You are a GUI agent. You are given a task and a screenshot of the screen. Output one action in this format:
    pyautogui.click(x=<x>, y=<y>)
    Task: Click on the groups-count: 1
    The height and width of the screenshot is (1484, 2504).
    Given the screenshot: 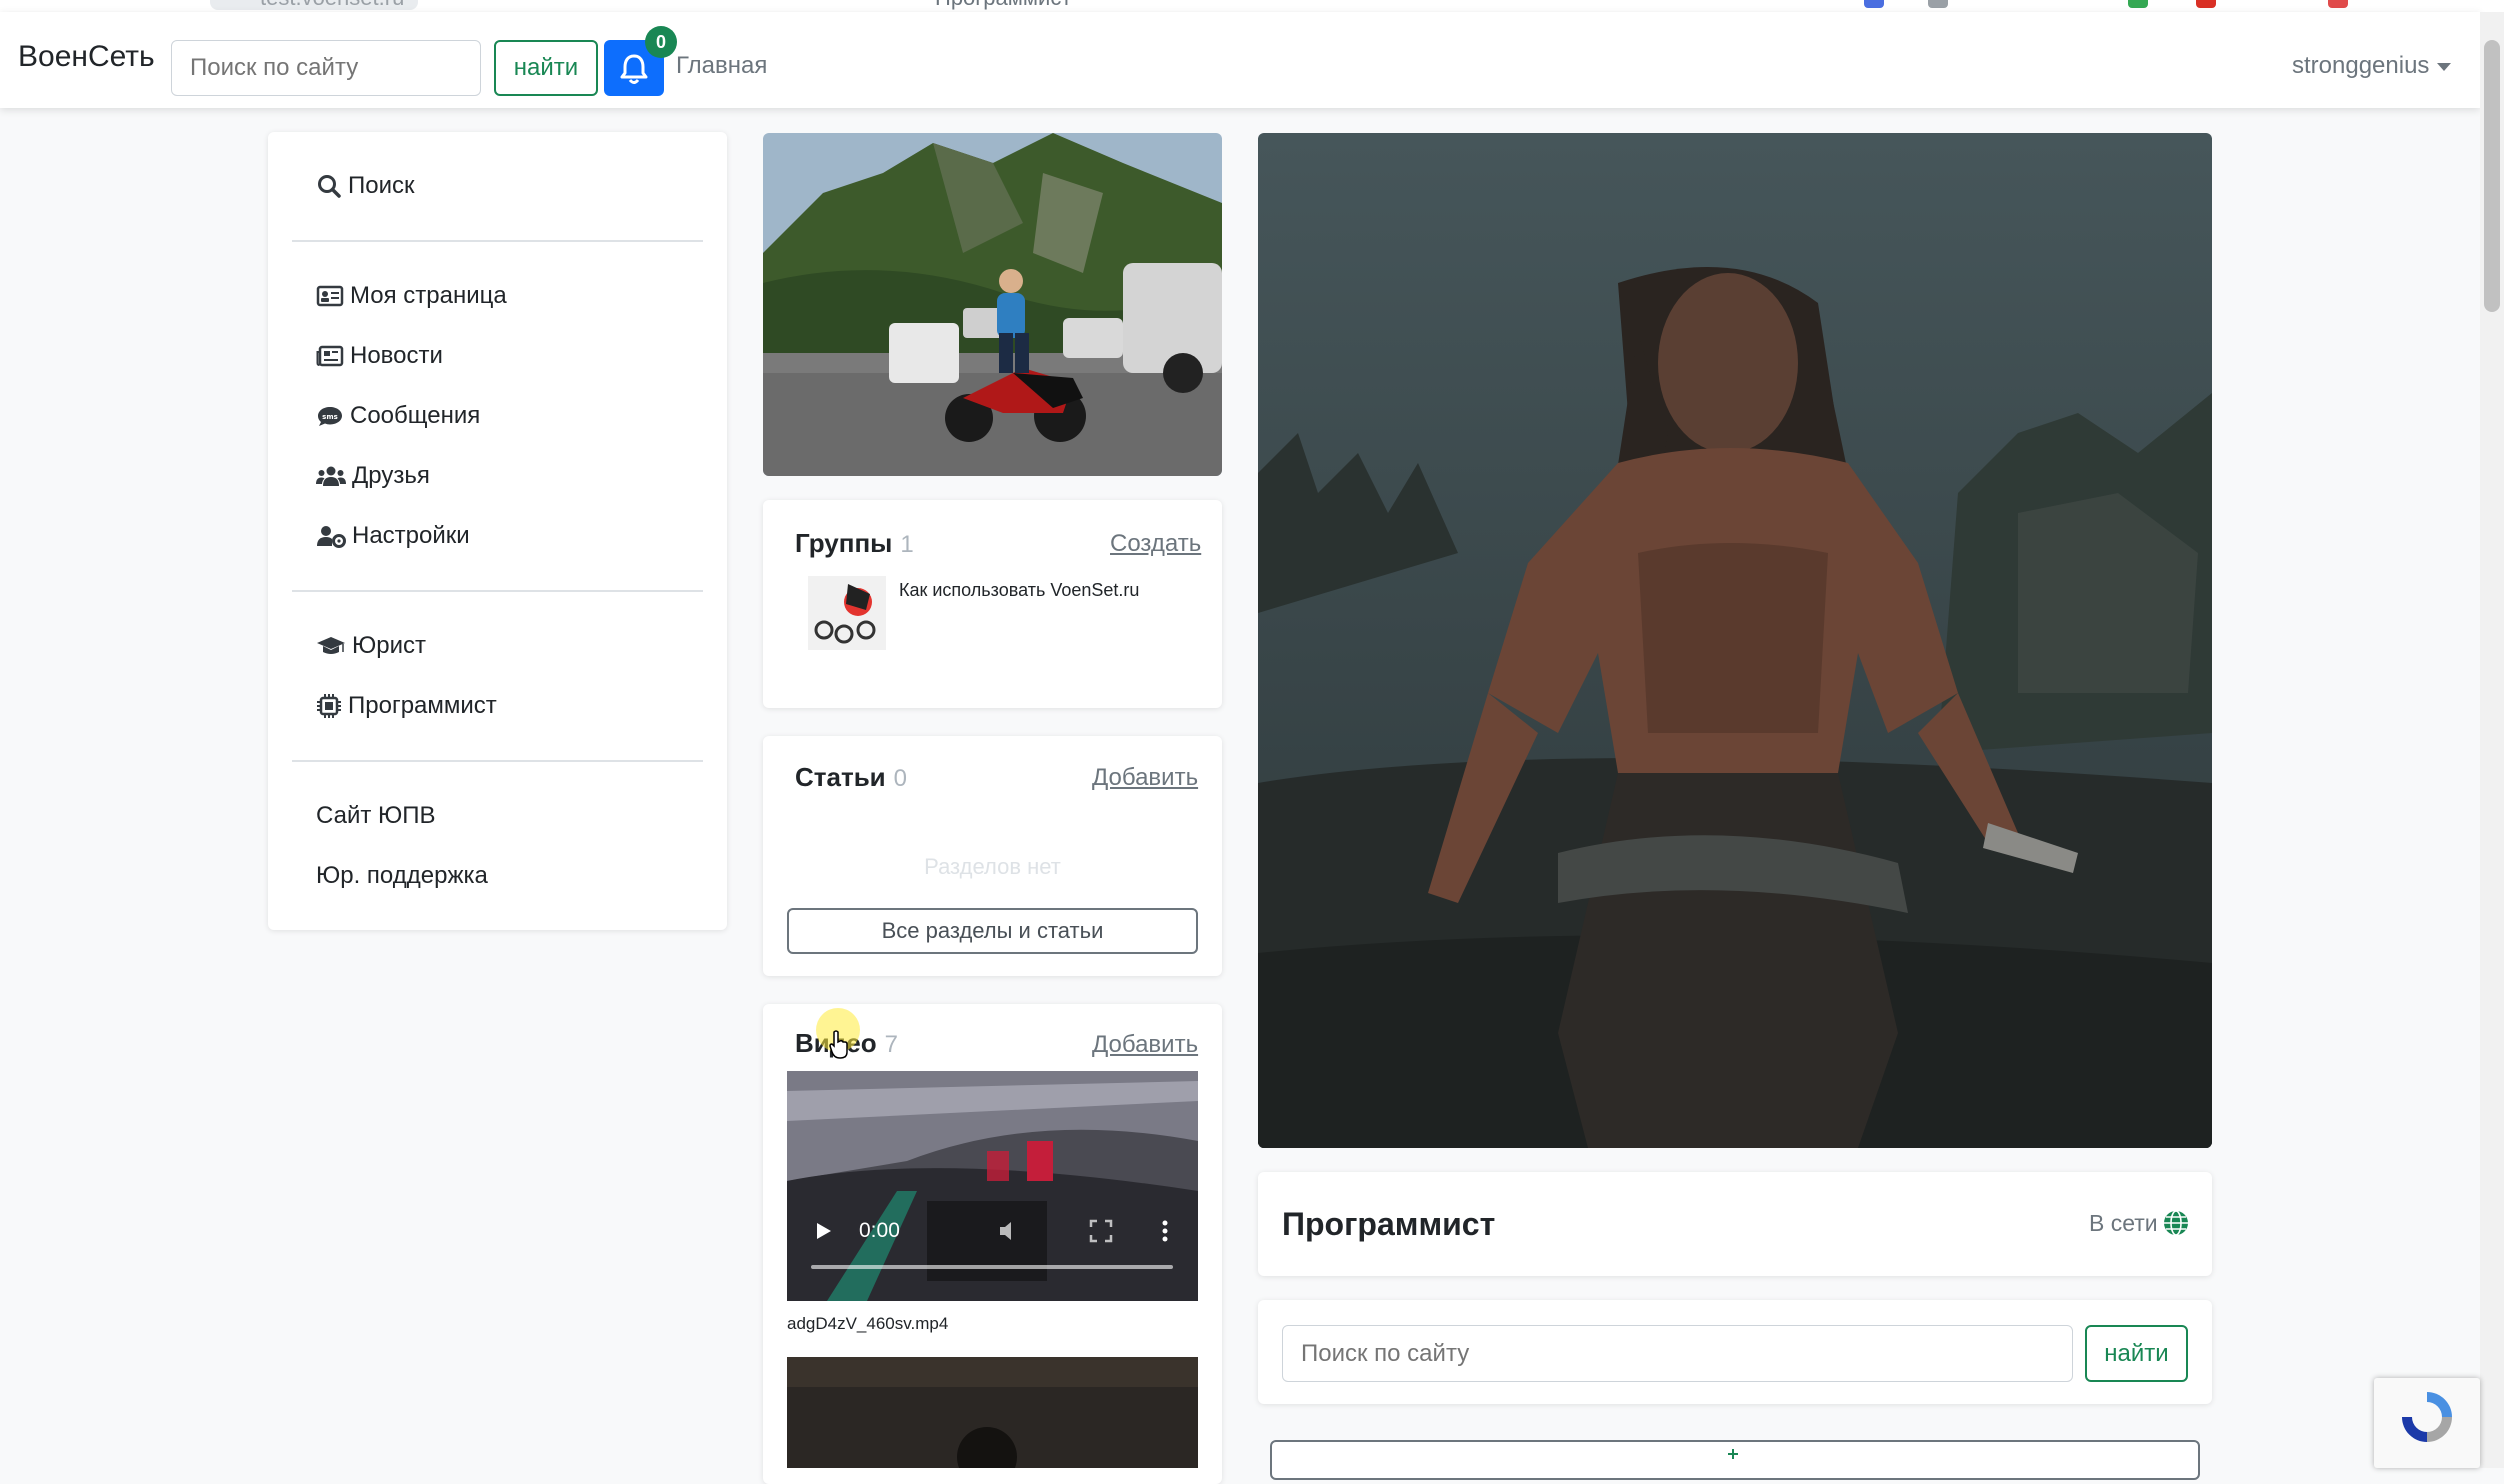 What is the action you would take?
    pyautogui.click(x=907, y=544)
    